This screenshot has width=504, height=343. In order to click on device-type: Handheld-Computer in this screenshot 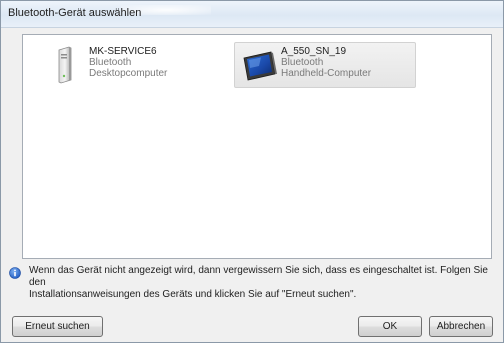, I will do `click(326, 73)`.